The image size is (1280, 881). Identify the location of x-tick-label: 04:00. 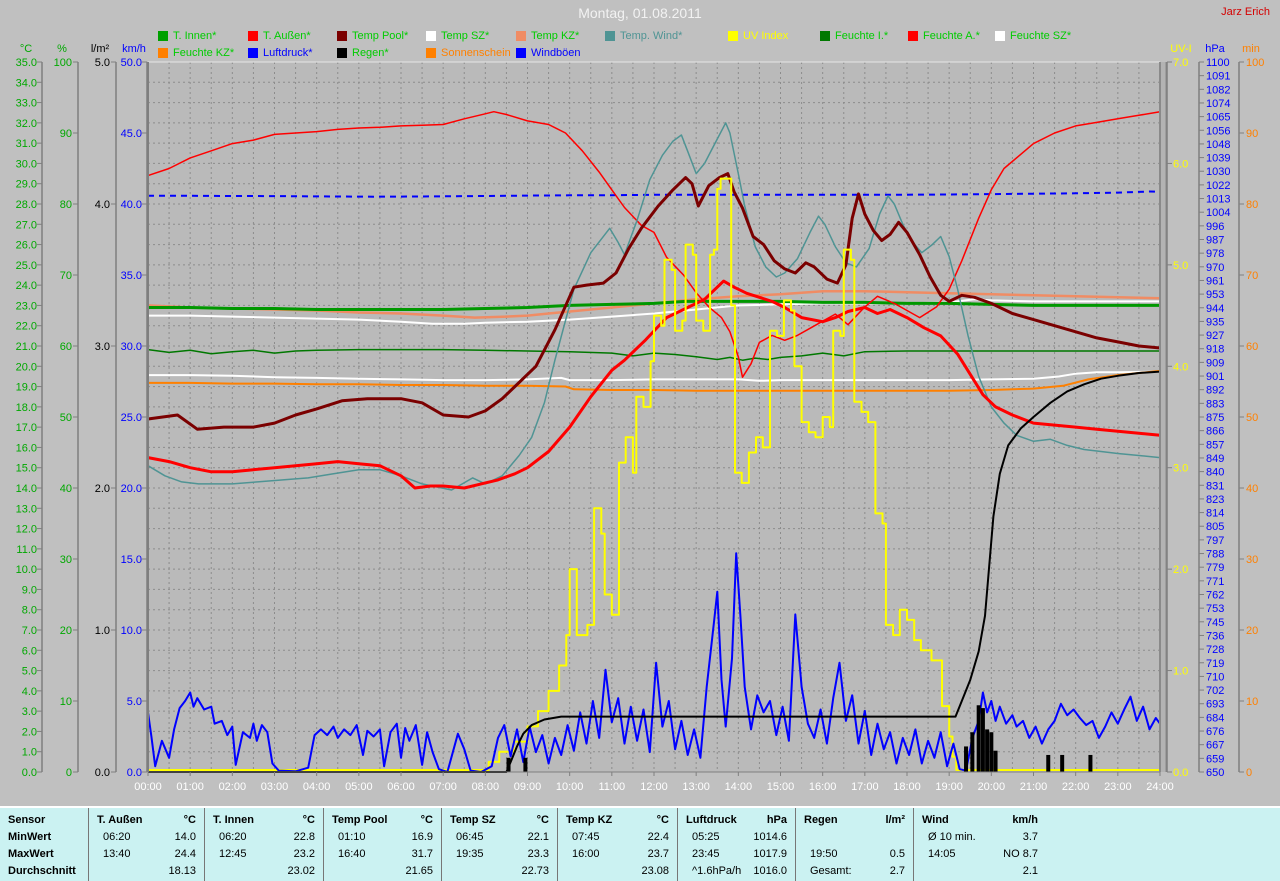
(317, 787).